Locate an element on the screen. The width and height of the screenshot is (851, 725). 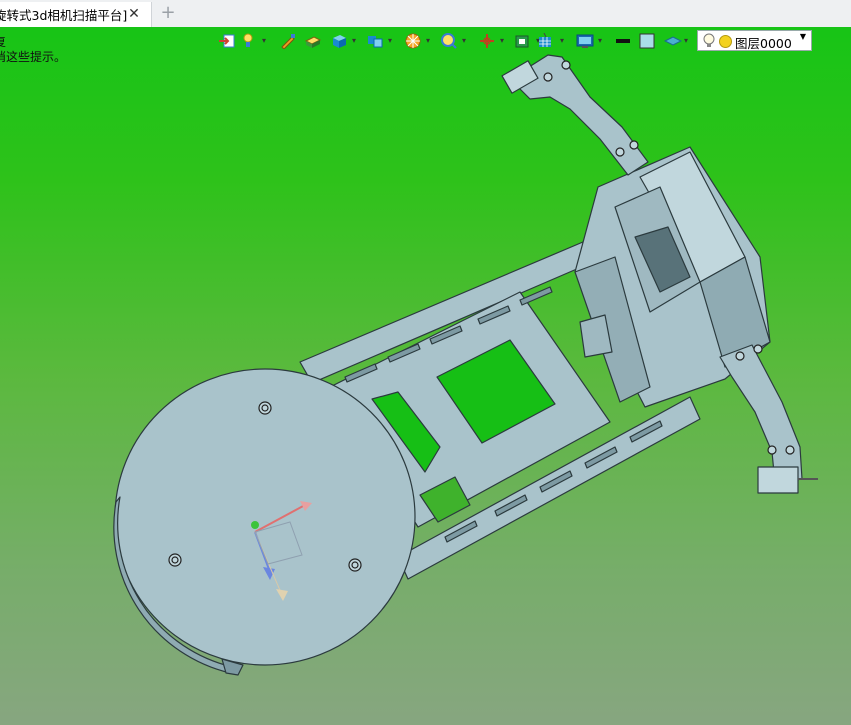
lightbulb-icon is located at coordinates (709, 40).